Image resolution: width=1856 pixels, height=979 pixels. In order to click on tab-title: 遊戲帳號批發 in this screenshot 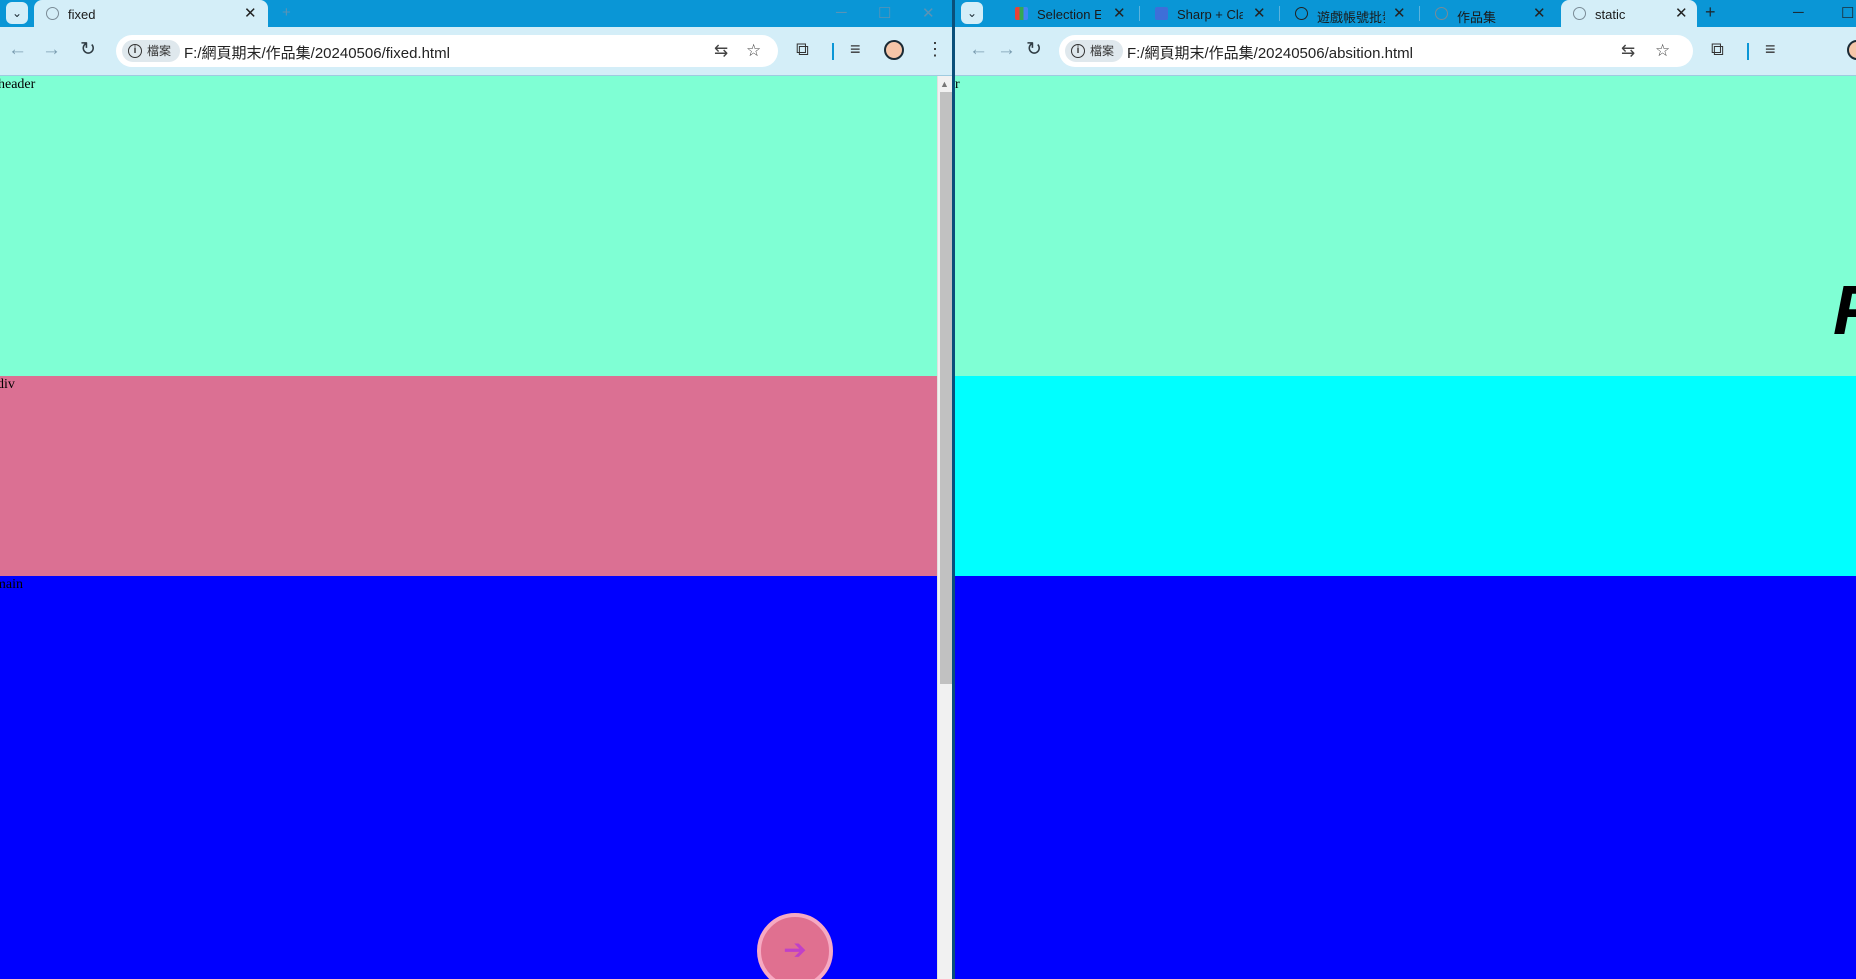, I will do `click(1351, 17)`.